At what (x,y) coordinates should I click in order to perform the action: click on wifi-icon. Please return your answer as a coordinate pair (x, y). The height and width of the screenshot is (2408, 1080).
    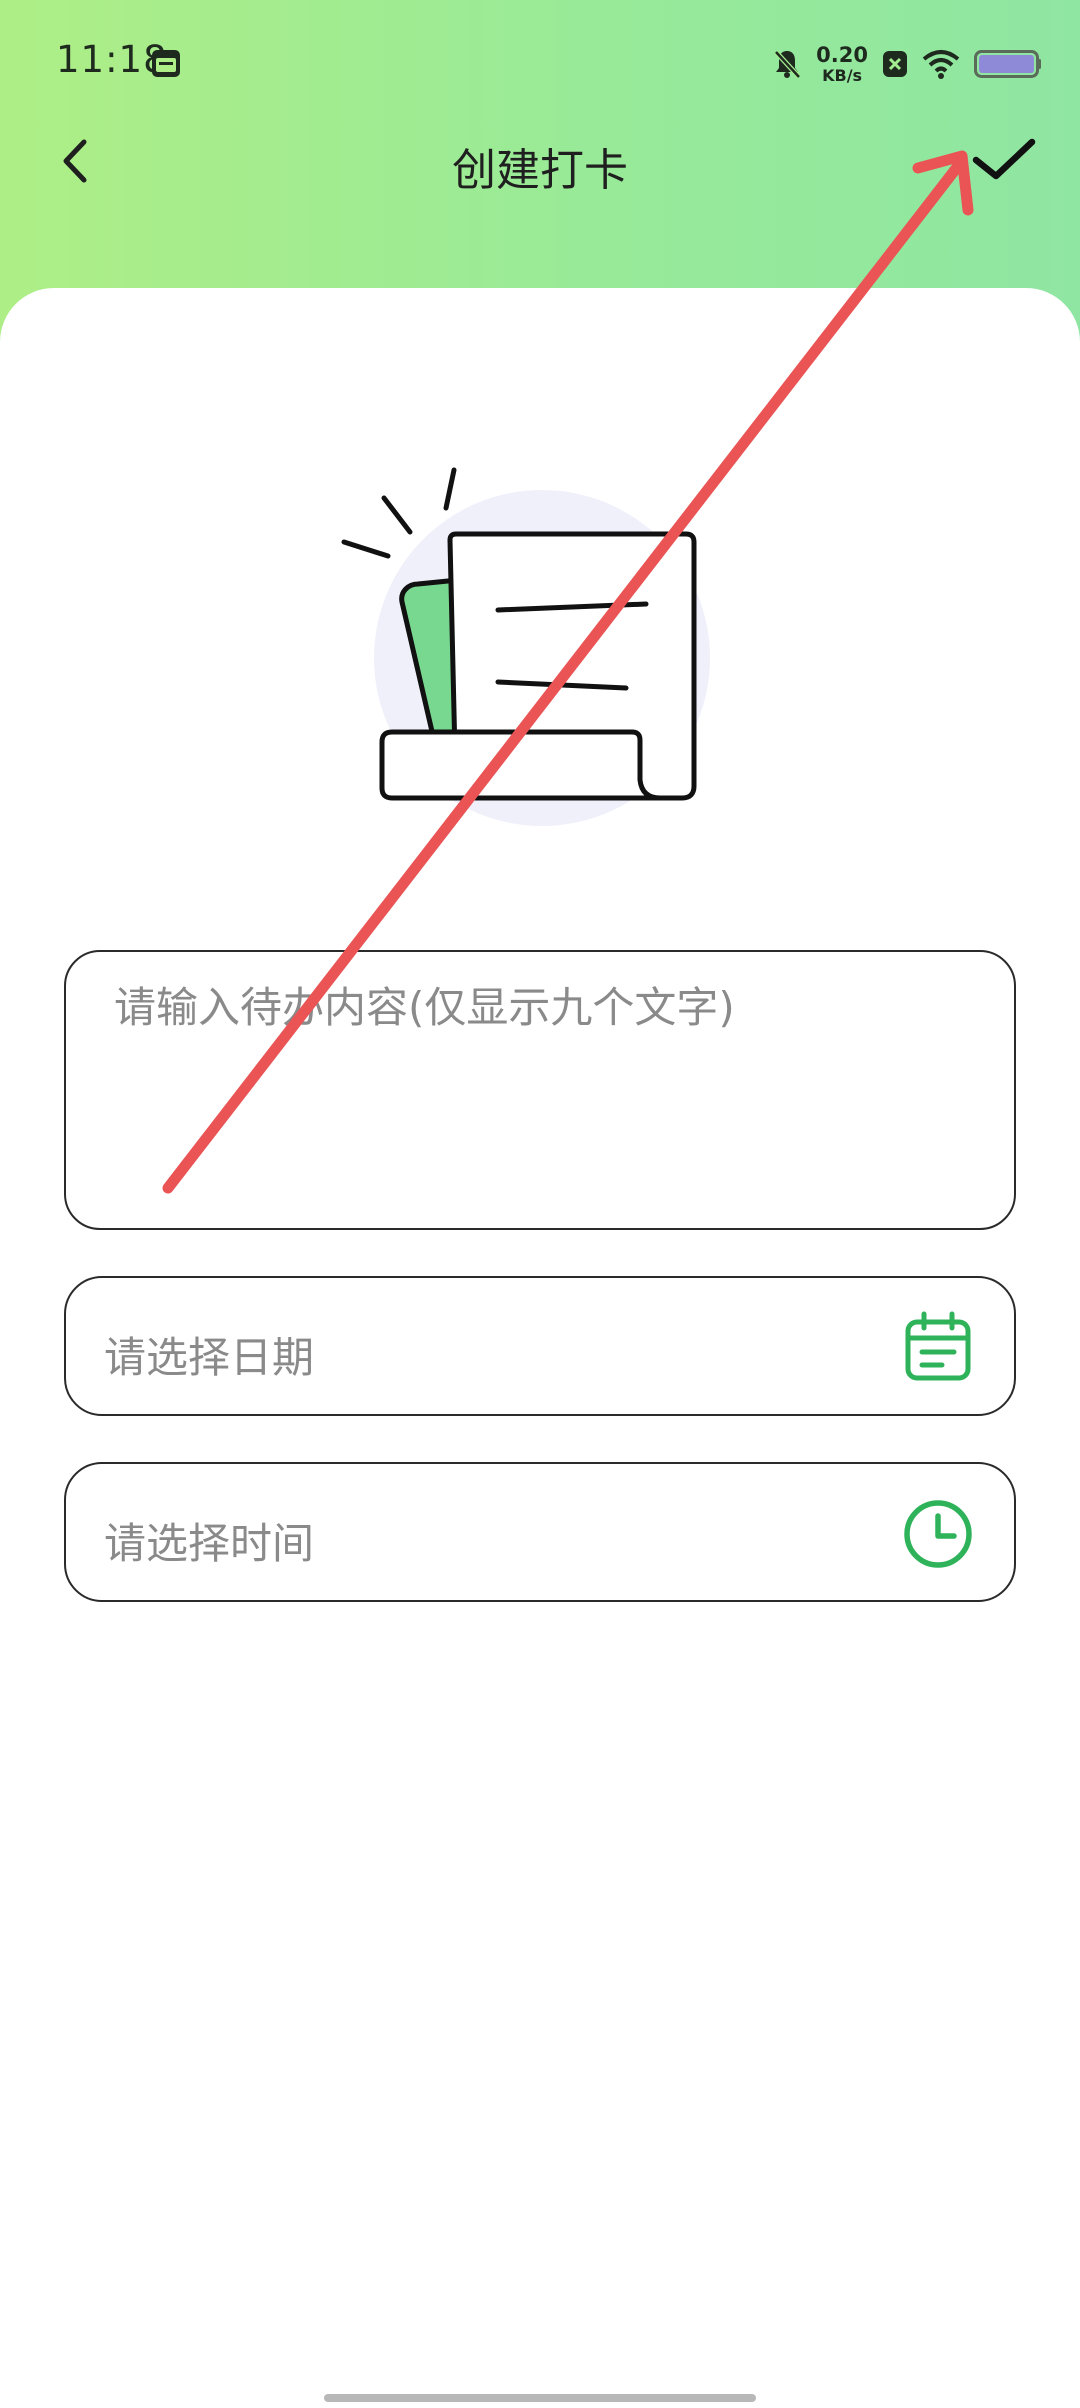
    Looking at the image, I should click on (941, 64).